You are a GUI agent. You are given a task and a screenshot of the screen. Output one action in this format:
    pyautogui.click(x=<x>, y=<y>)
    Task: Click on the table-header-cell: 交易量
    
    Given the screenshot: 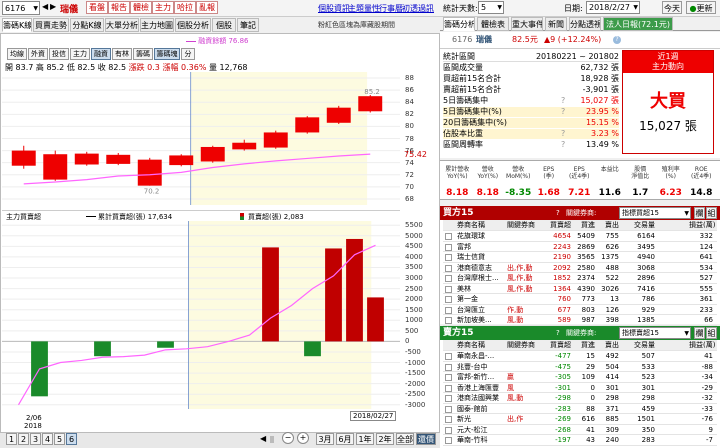 What is the action you would take?
    pyautogui.click(x=643, y=345)
    